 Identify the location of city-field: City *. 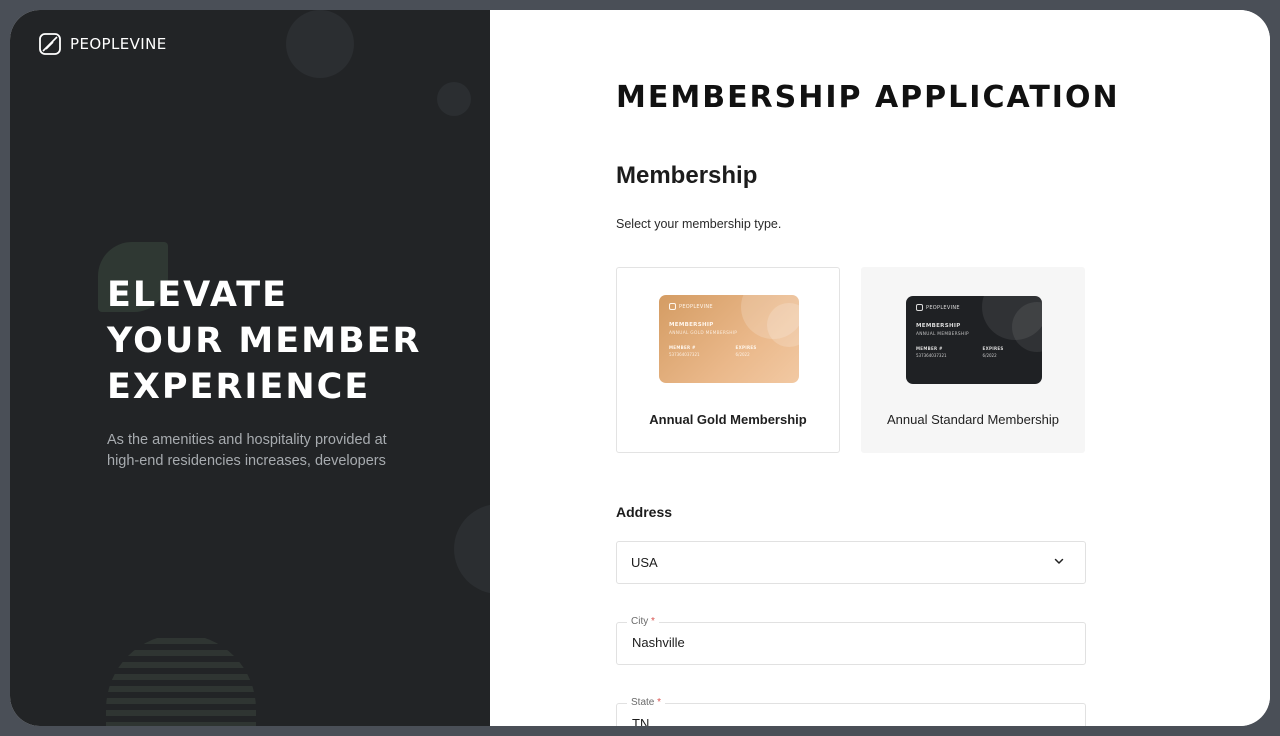
(851, 640).